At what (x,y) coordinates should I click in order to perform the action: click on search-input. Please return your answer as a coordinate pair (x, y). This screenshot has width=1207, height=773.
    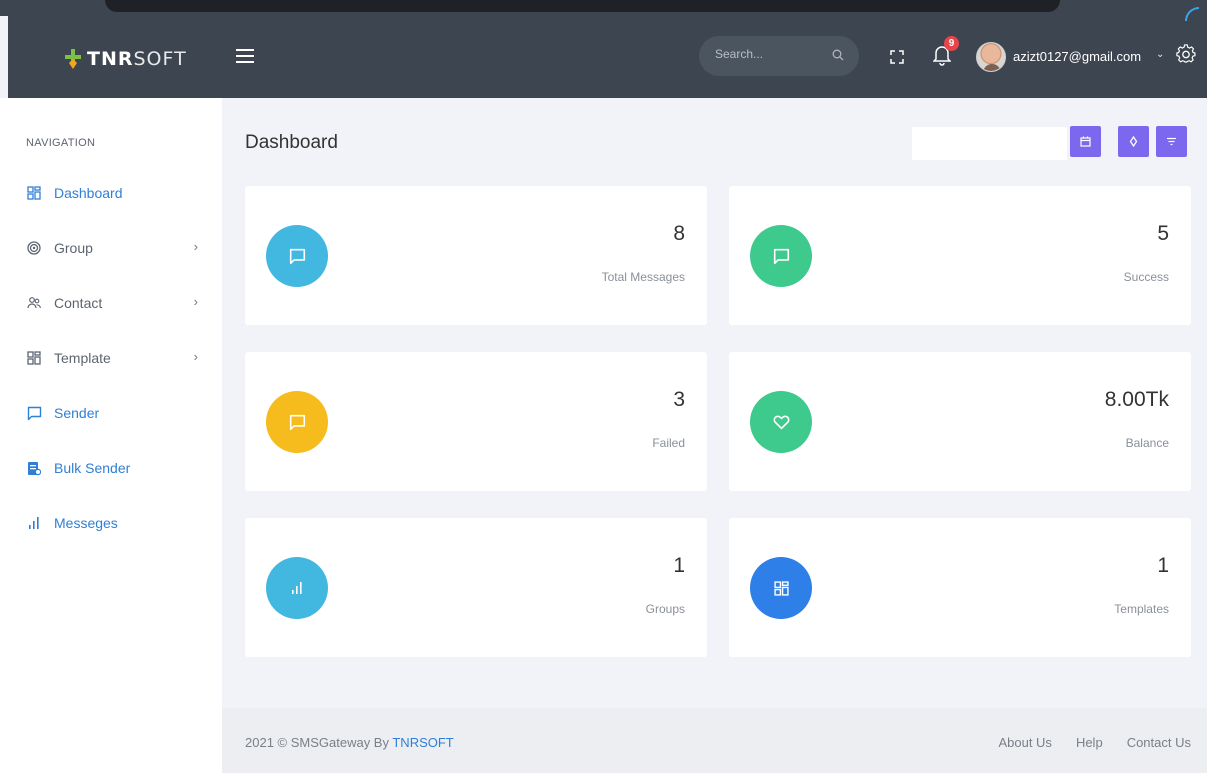
    Looking at the image, I should click on (770, 54).